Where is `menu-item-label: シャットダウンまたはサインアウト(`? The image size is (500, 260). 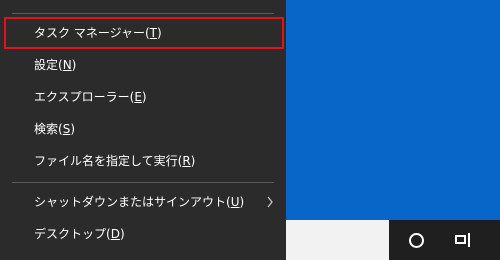 menu-item-label: シャットダウンまたはサインアウト( is located at coordinates (132, 202).